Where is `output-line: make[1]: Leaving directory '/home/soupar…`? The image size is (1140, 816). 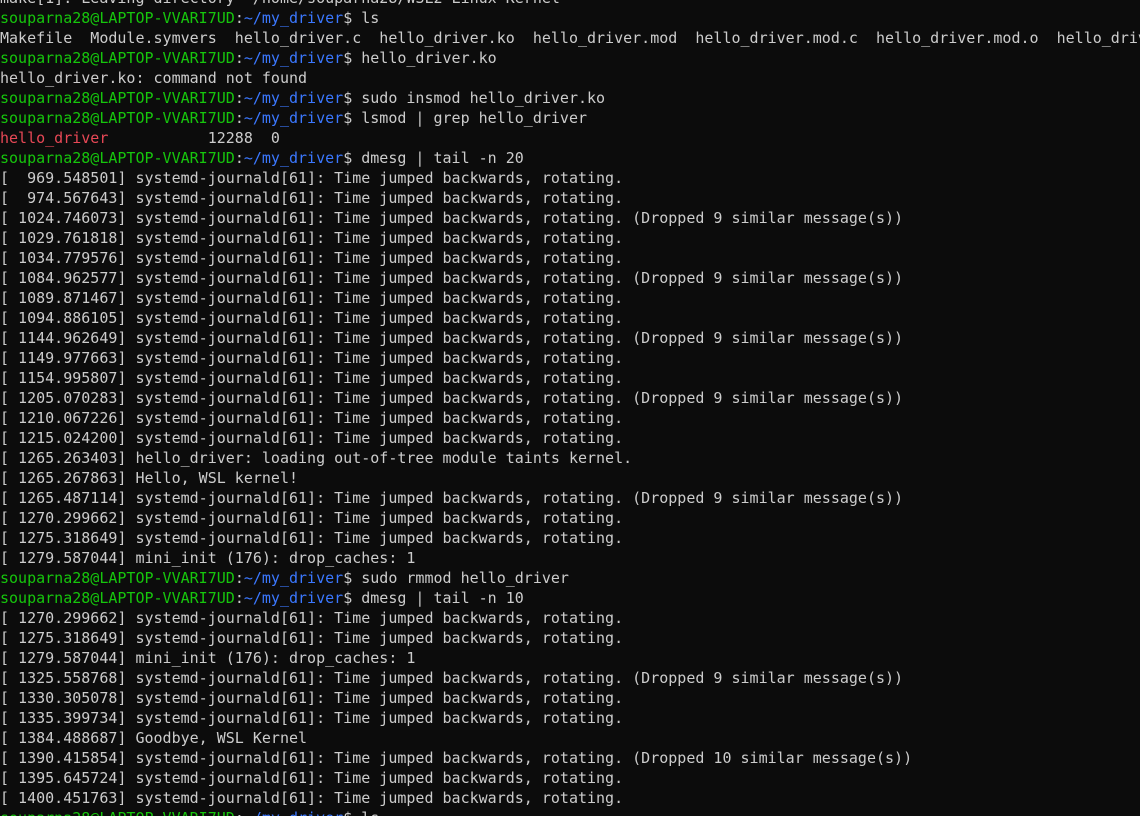
output-line: make[1]: Leaving directory '/home/soupar… is located at coordinates (570, 4).